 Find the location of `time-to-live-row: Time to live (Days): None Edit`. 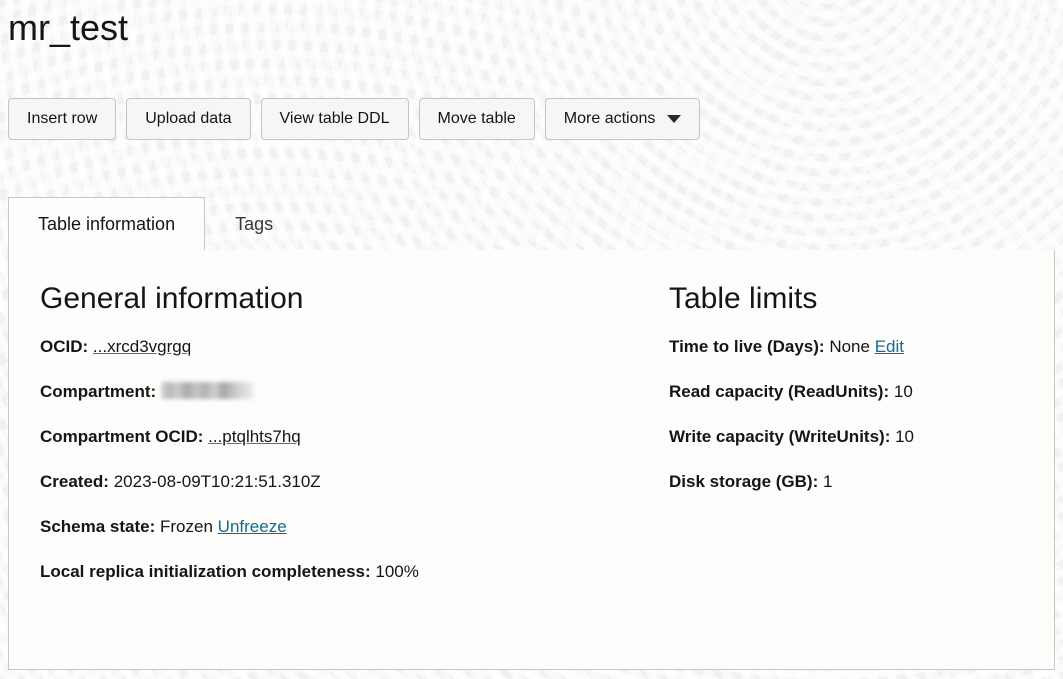

time-to-live-row: Time to live (Days): None Edit is located at coordinates (861, 347).